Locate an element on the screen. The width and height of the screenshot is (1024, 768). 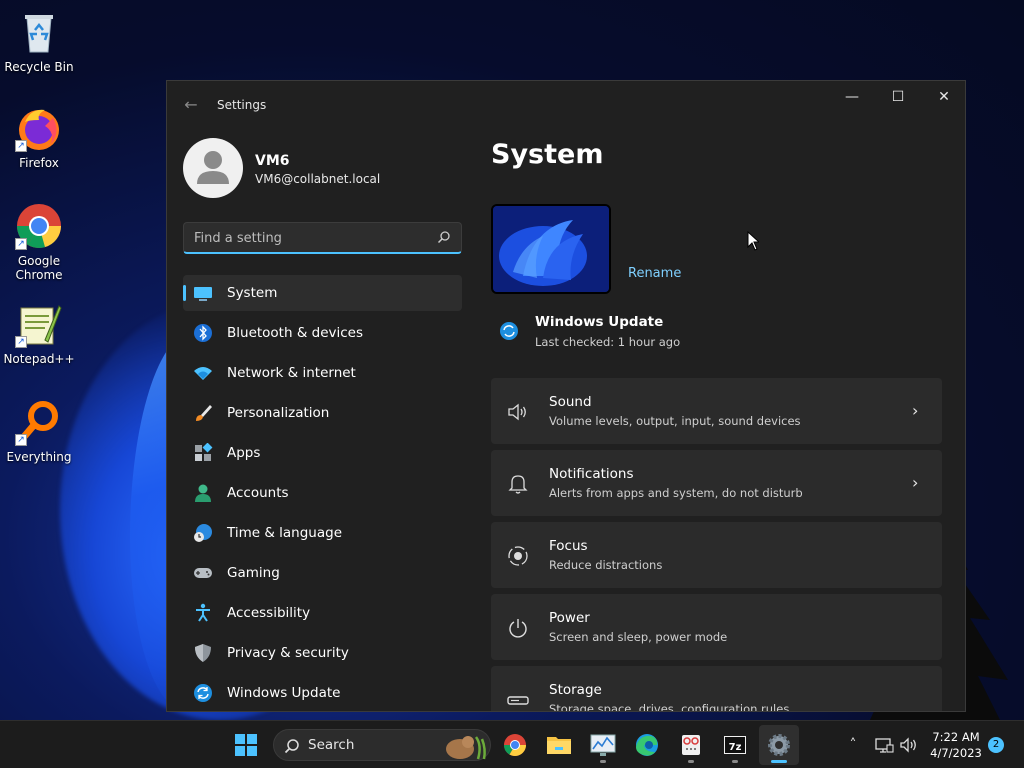
desktop-icon-recycle-bin: Recycle Bin is located at coordinates (39, 41).